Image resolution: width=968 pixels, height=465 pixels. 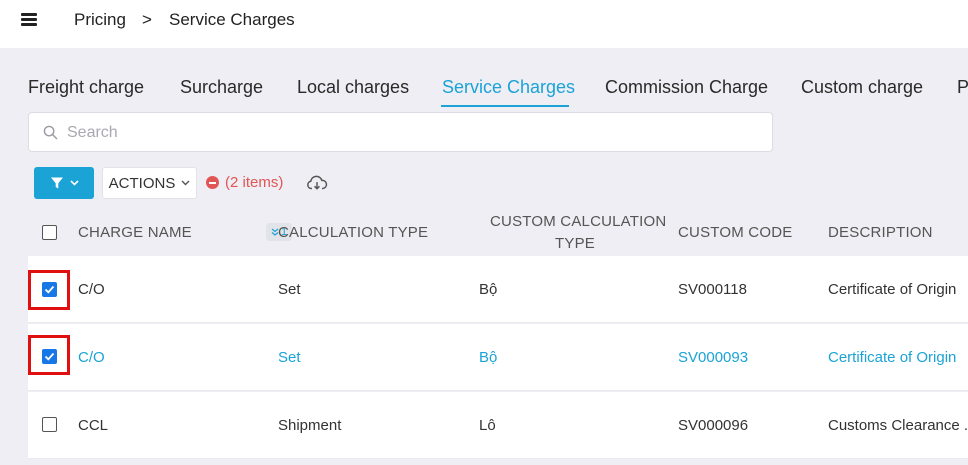 I want to click on column-calculation-type: CALCULATION TYPE, so click(x=353, y=232).